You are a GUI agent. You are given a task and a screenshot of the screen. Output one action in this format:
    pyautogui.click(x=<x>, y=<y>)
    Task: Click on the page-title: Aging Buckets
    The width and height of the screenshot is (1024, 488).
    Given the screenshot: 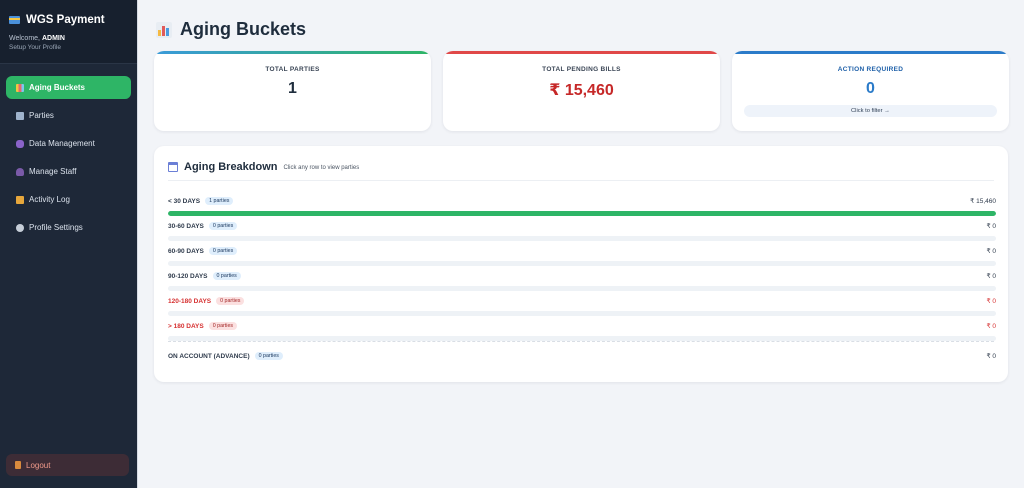 What is the action you would take?
    pyautogui.click(x=231, y=29)
    